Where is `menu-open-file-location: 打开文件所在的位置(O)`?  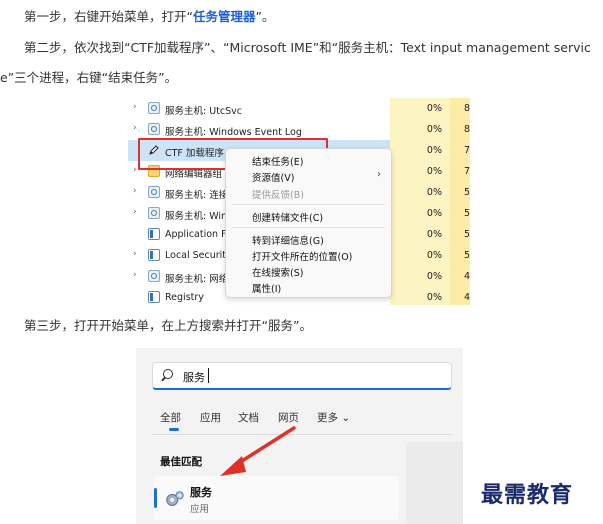
menu-open-file-location: 打开文件所在的位置(O) is located at coordinates (302, 256).